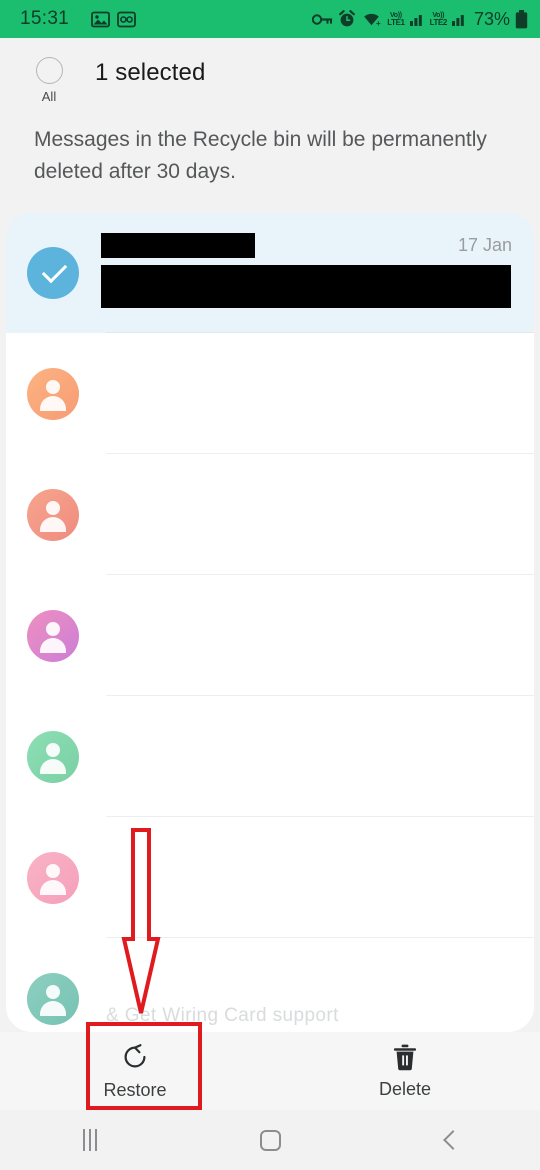  Describe the element at coordinates (126, 19) in the screenshot. I see `screen-recorder-icon` at that location.